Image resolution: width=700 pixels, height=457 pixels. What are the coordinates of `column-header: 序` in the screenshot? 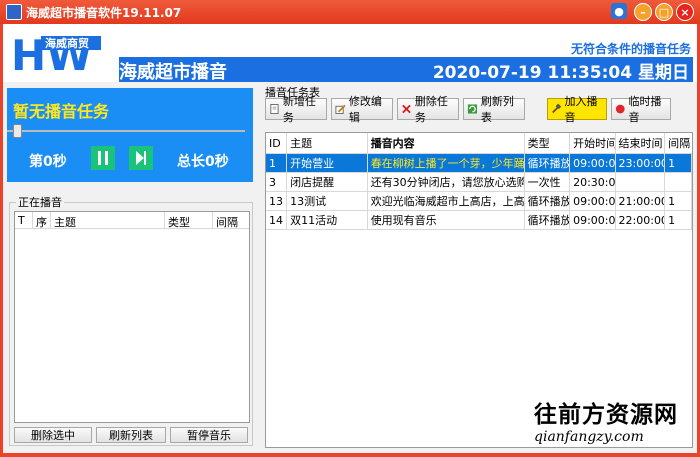 It's located at (42, 220).